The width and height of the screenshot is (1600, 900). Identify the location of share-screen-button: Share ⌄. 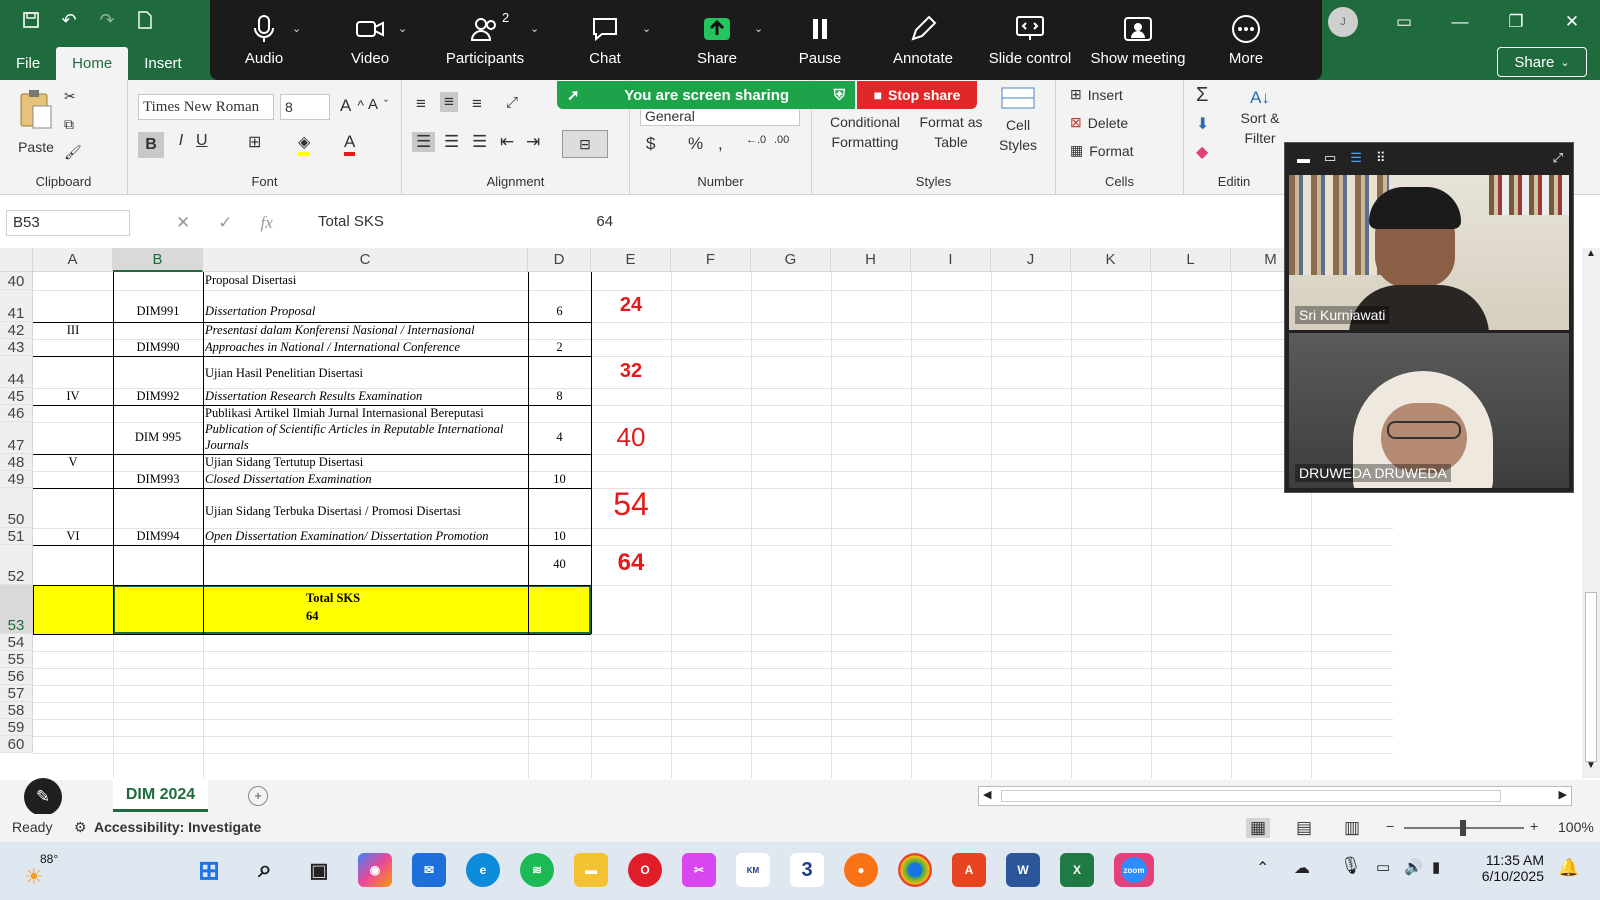
(717, 40).